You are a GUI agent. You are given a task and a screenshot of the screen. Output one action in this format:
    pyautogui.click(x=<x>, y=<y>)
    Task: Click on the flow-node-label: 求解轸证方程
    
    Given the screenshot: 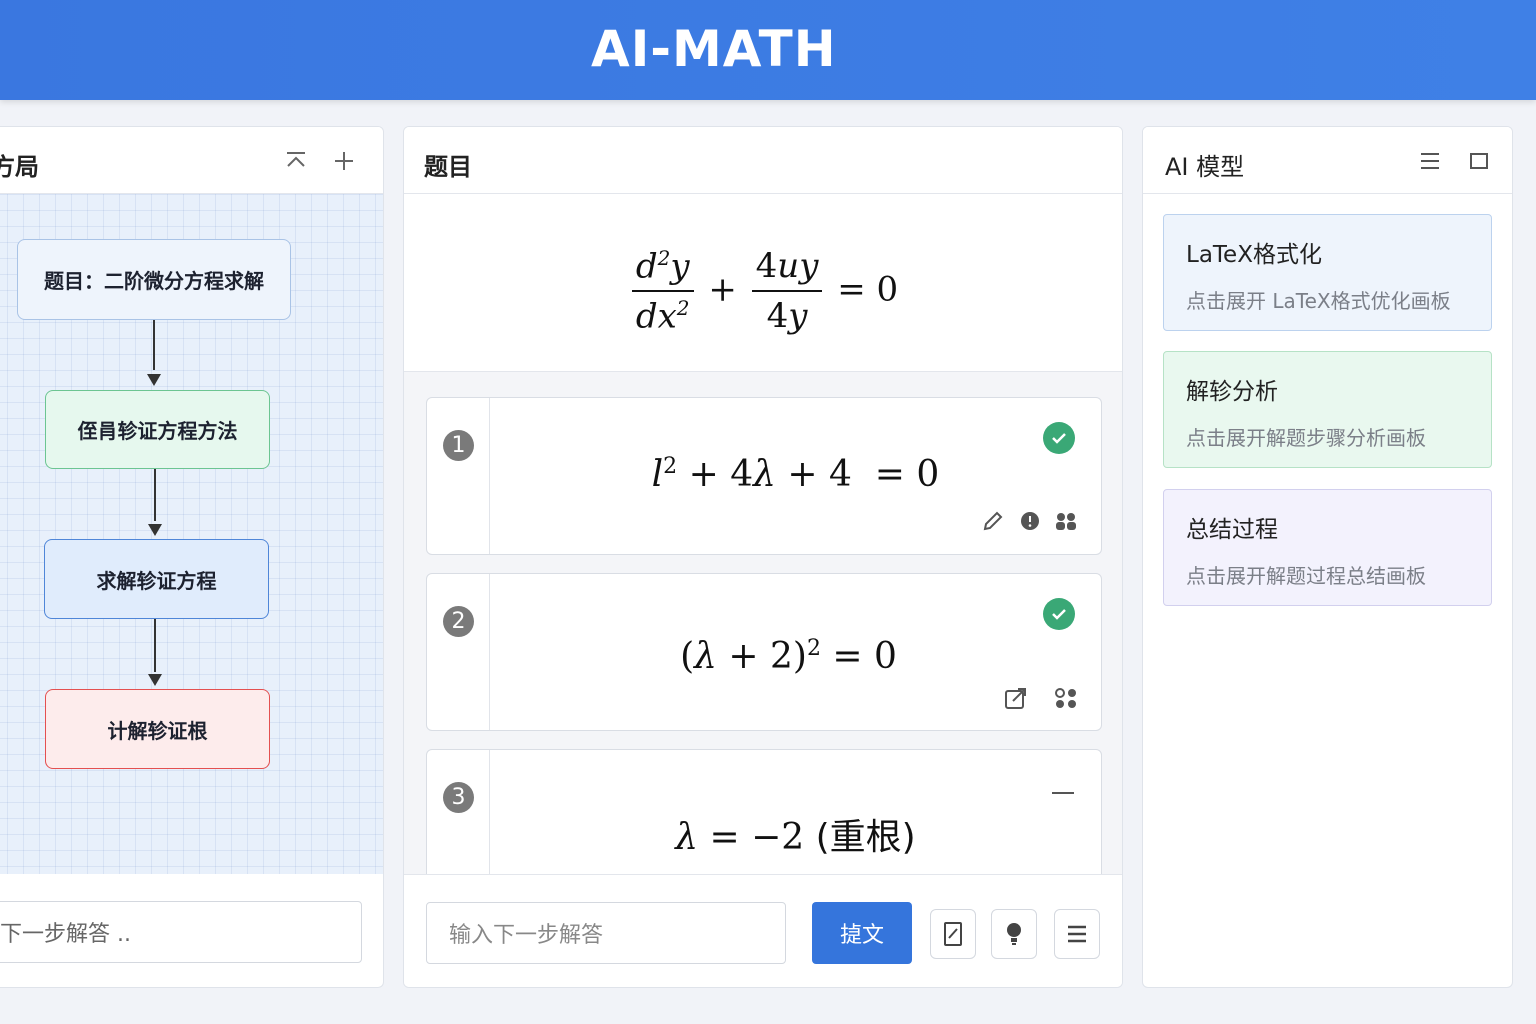 What is the action you would take?
    pyautogui.click(x=156, y=580)
    